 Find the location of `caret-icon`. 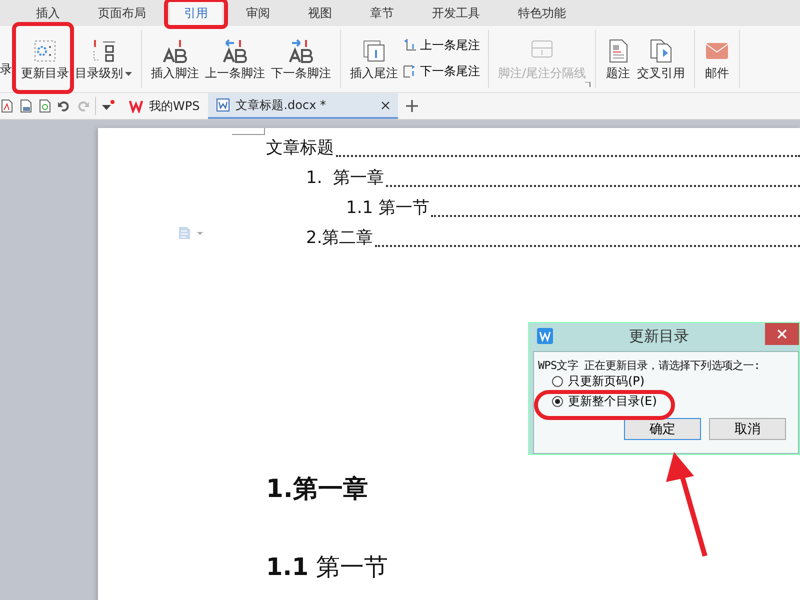

caret-icon is located at coordinates (128, 74).